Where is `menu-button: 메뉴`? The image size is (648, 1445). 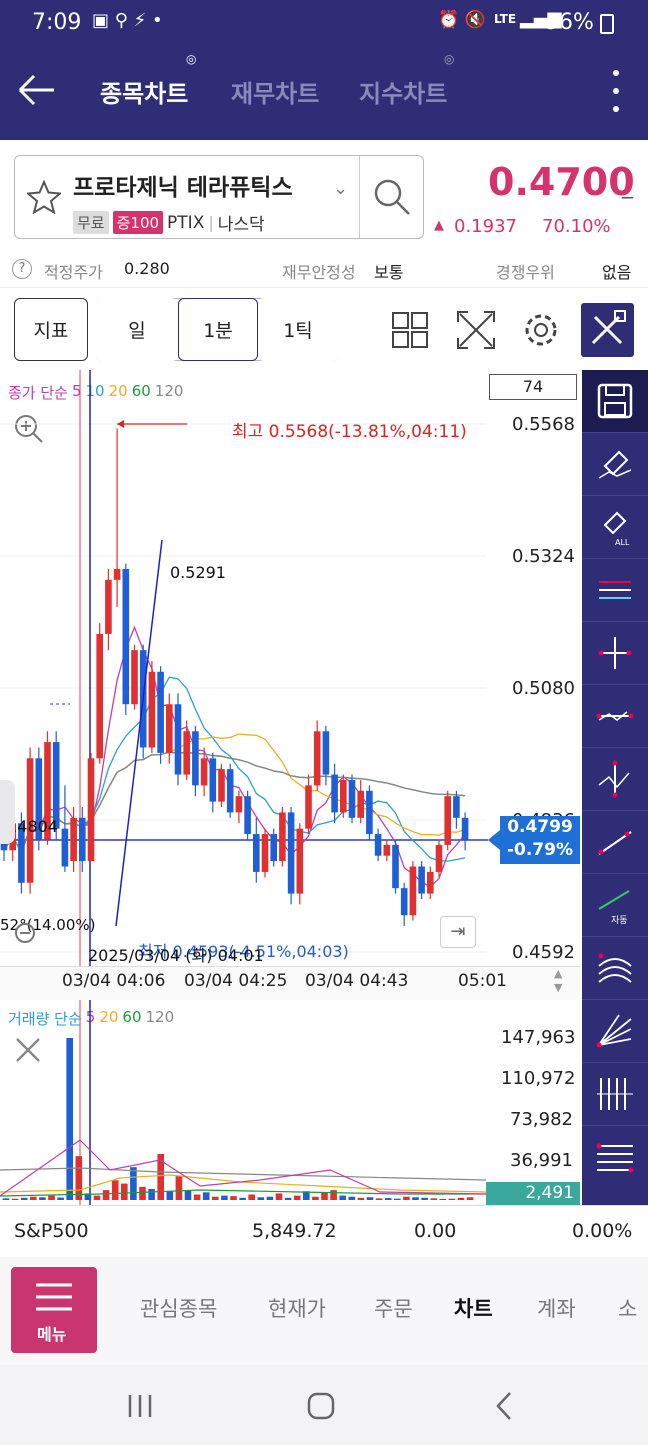 menu-button: 메뉴 is located at coordinates (54, 1310).